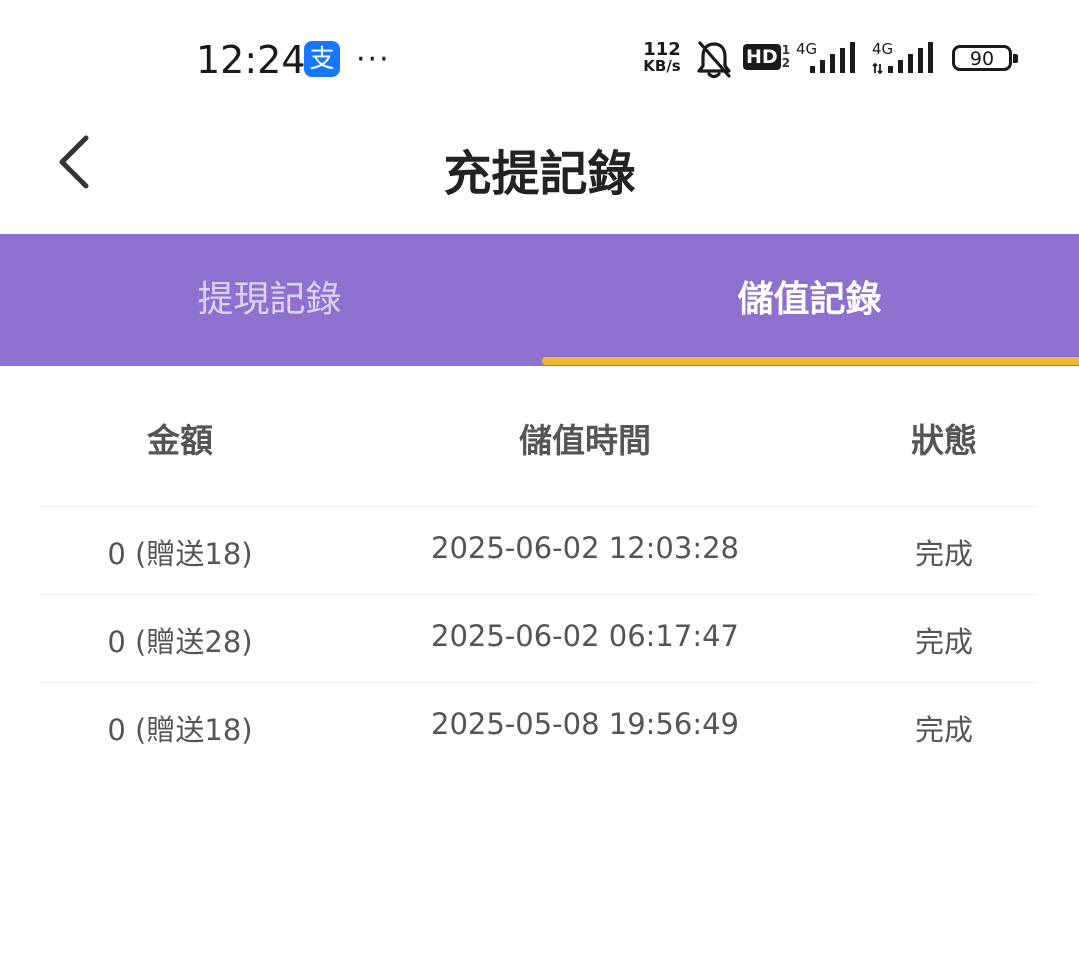 This screenshot has width=1079, height=953. I want to click on battery-icon: 90, so click(985, 58).